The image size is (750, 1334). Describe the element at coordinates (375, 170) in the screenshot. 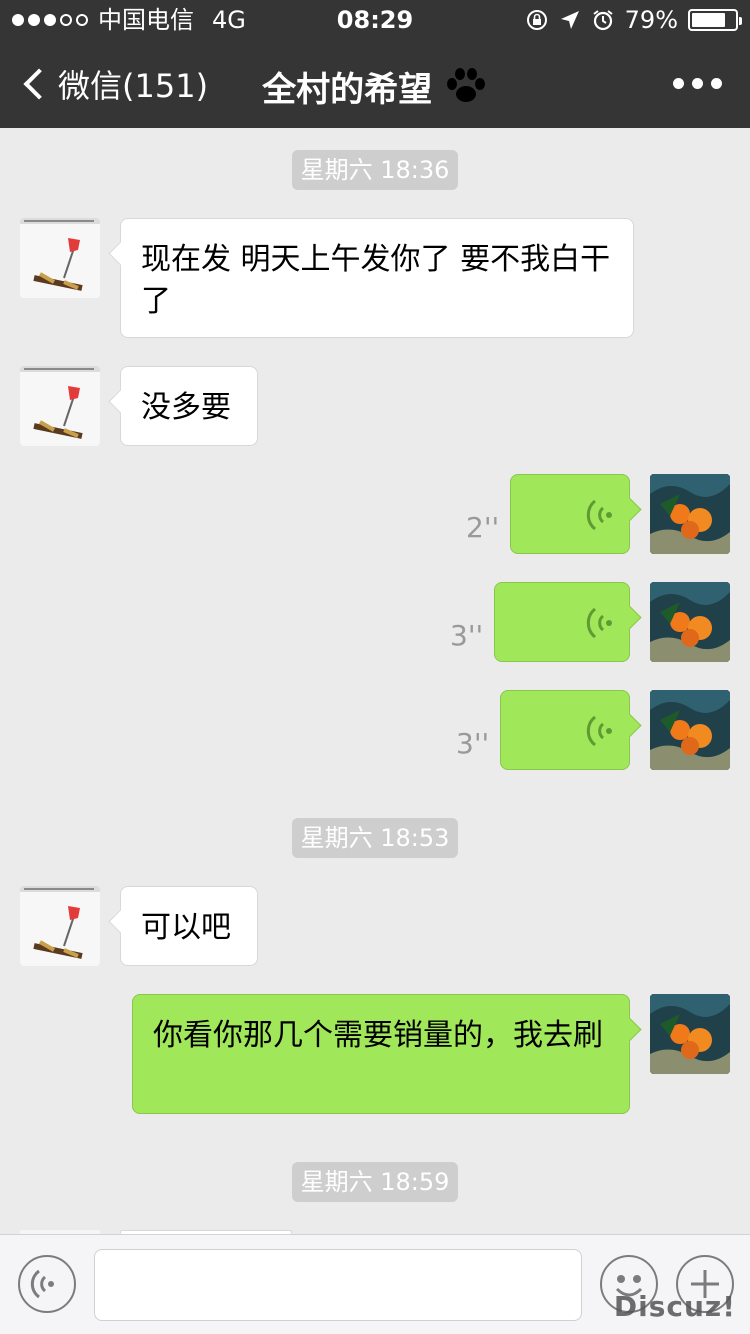

I see `timestamp: 星期六 18:36` at that location.